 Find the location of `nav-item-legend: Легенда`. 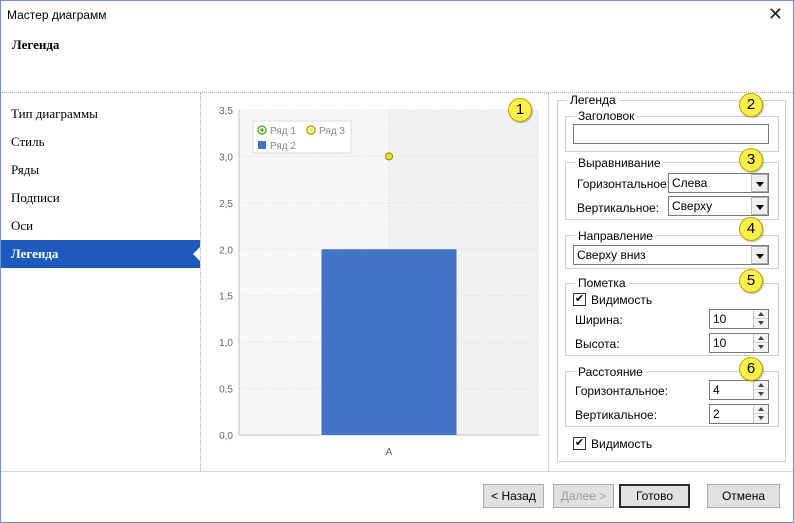

nav-item-legend: Легенда is located at coordinates (100, 254).